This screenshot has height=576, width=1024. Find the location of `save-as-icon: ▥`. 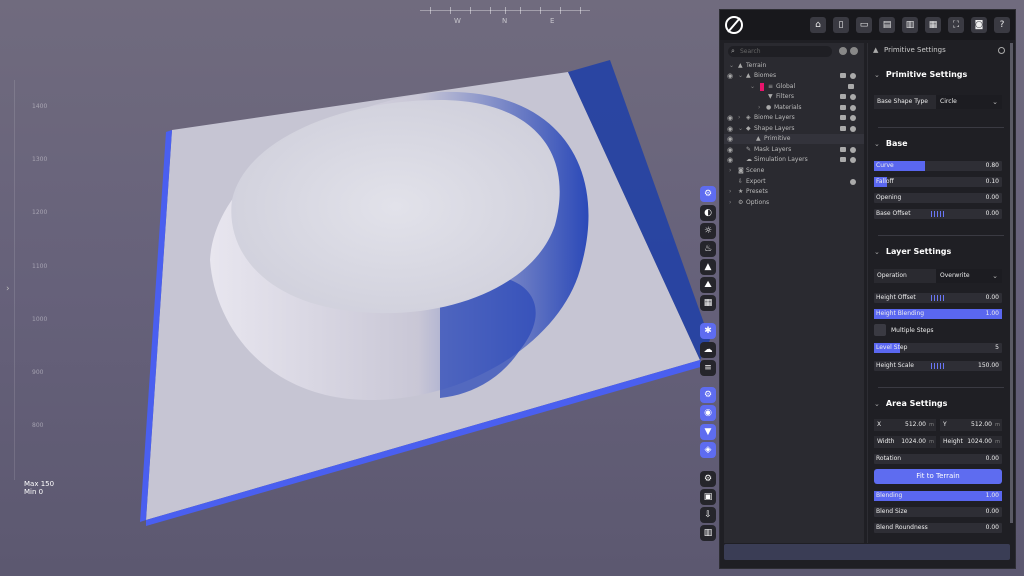

save-as-icon: ▥ is located at coordinates (910, 25).